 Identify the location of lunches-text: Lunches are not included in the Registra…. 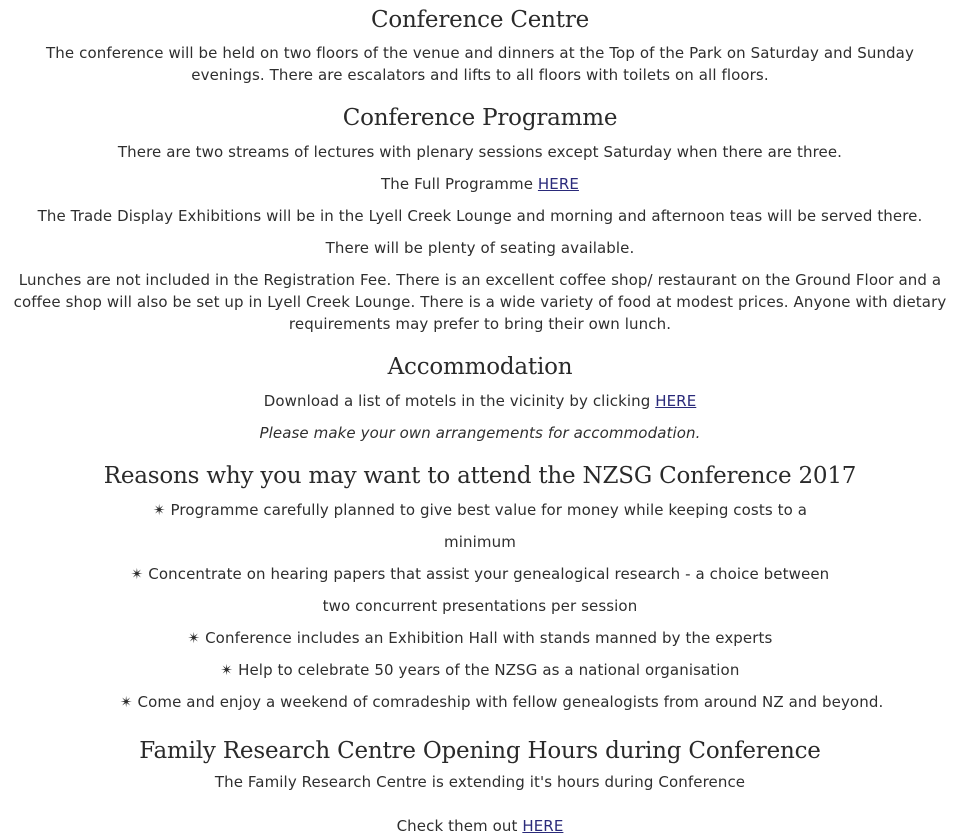
(480, 302).